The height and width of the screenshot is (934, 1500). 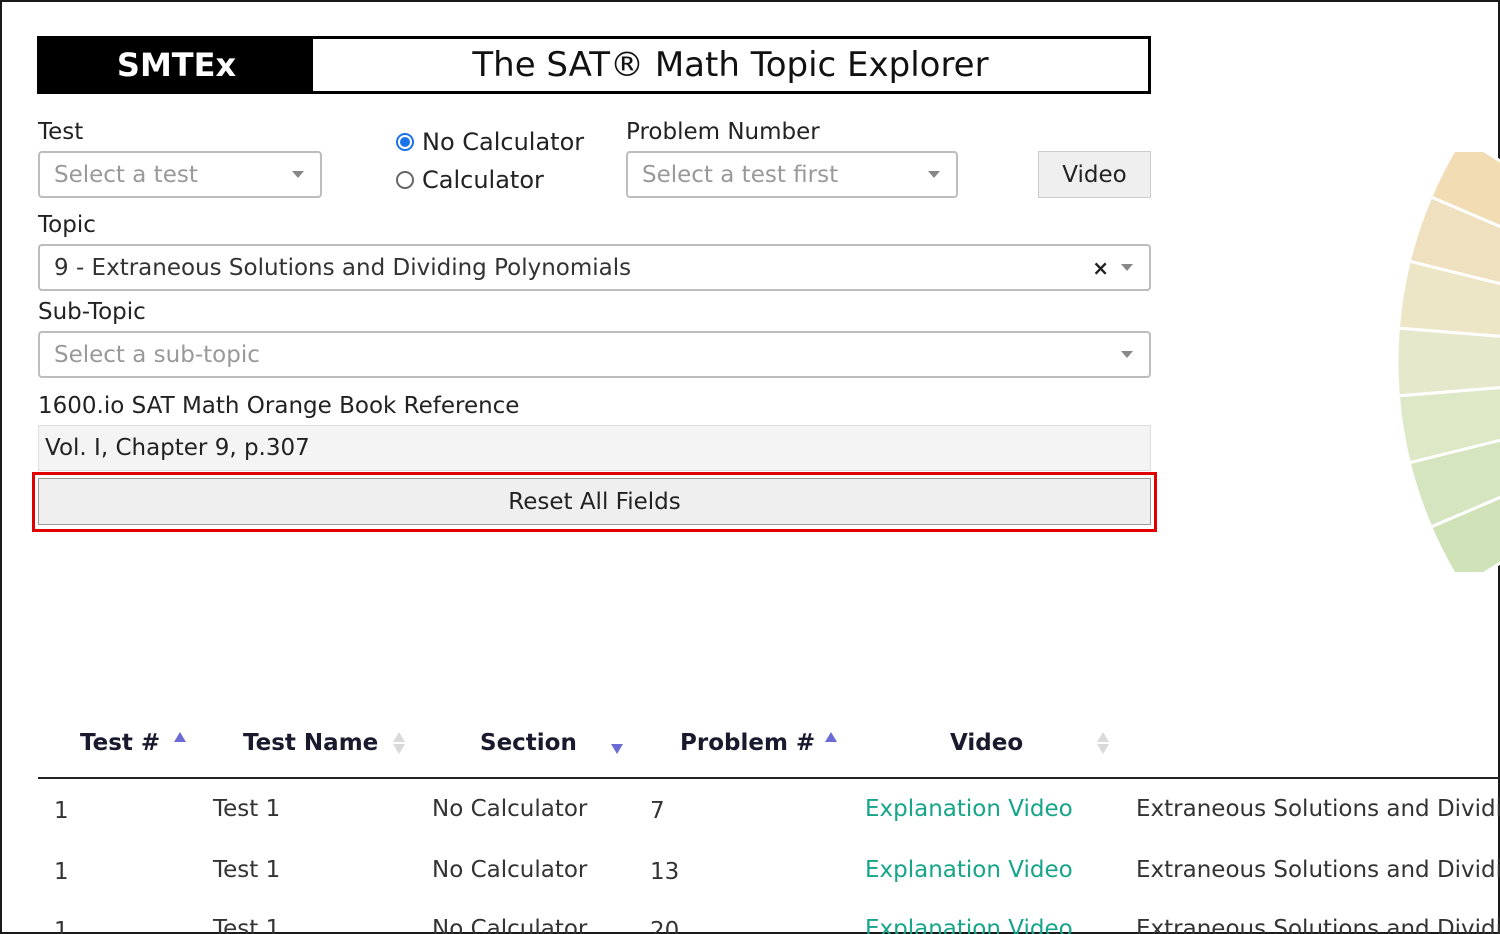 I want to click on problem-select: Select a test first, so click(x=792, y=174).